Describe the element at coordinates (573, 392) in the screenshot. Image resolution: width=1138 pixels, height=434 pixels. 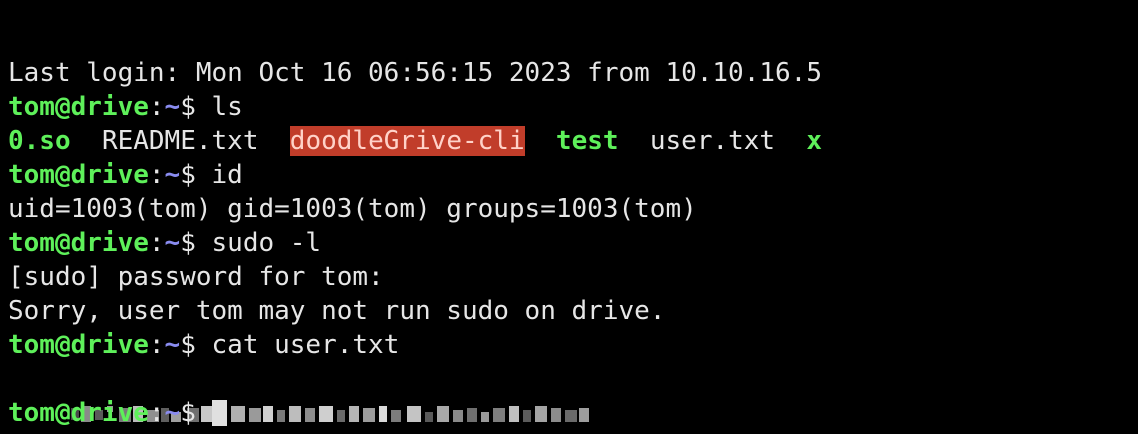
I see `redacted-flag-line` at that location.